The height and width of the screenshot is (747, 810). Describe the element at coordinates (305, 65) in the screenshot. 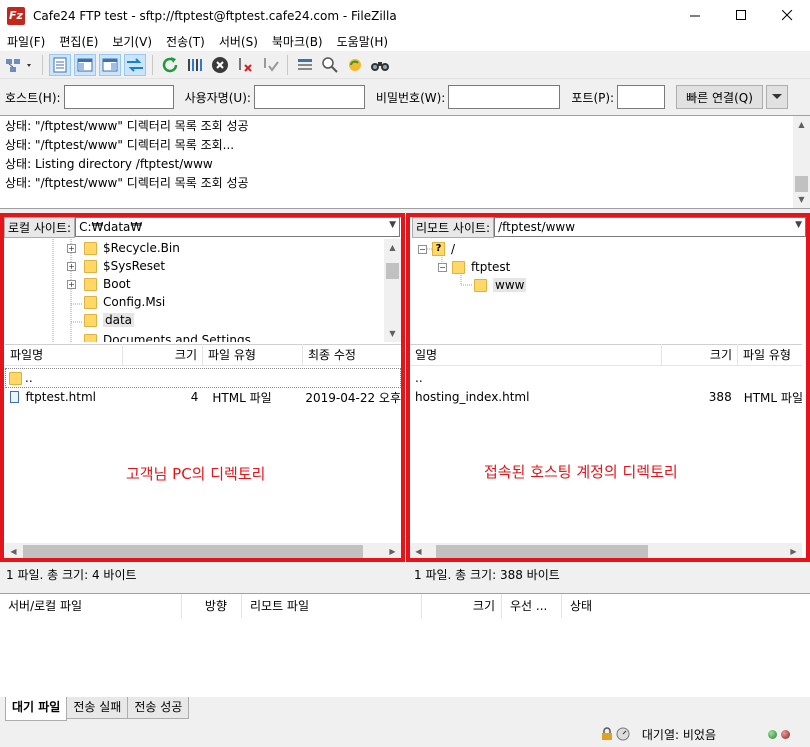

I see `directory-filter-button` at that location.